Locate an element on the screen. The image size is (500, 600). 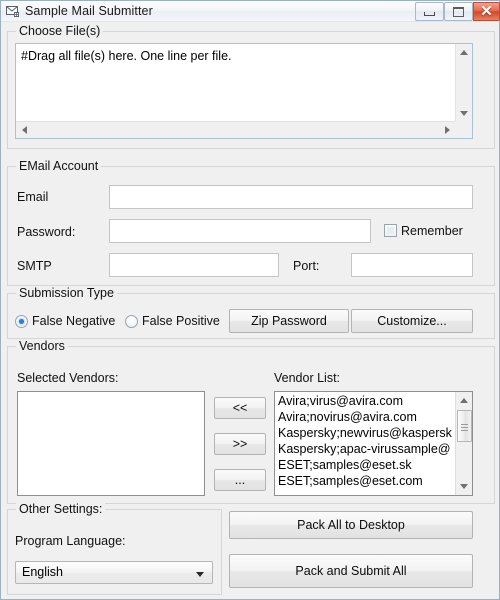
choose-files-legend: Choose File(s) is located at coordinates (60, 31).